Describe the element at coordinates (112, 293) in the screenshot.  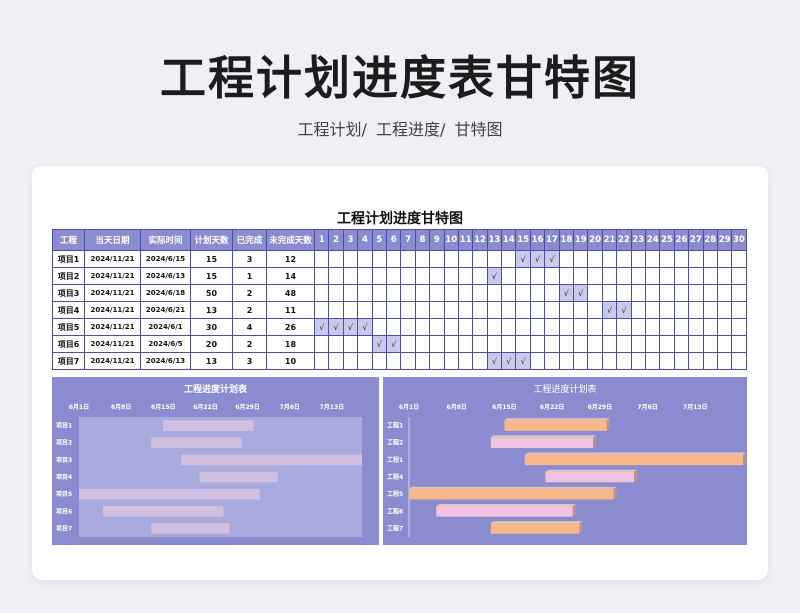
I see `cell-today: 2024/11/21` at that location.